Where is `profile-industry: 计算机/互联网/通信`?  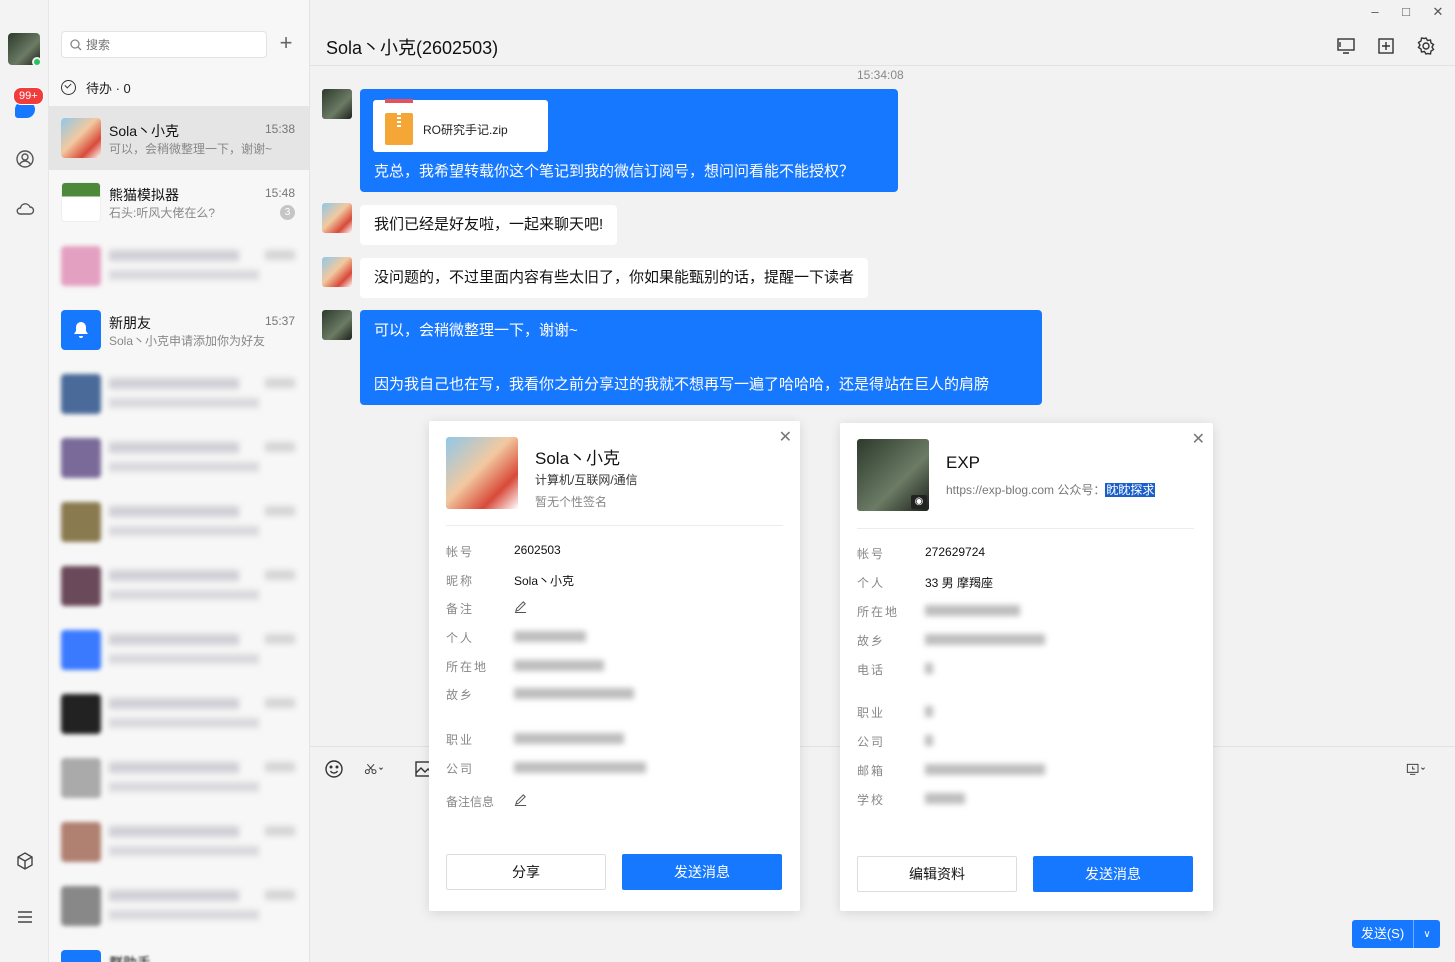 profile-industry: 计算机/互联网/通信 is located at coordinates (586, 480).